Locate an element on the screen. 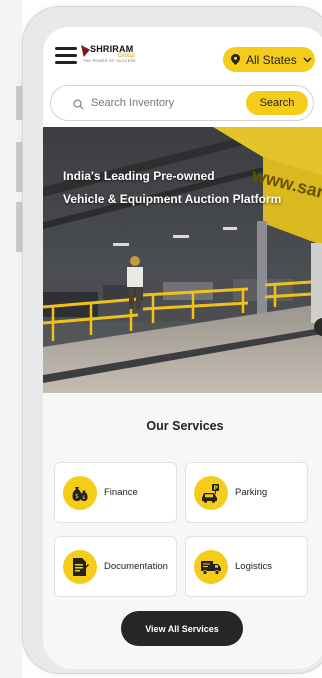  location-pin-icon is located at coordinates (235, 59).